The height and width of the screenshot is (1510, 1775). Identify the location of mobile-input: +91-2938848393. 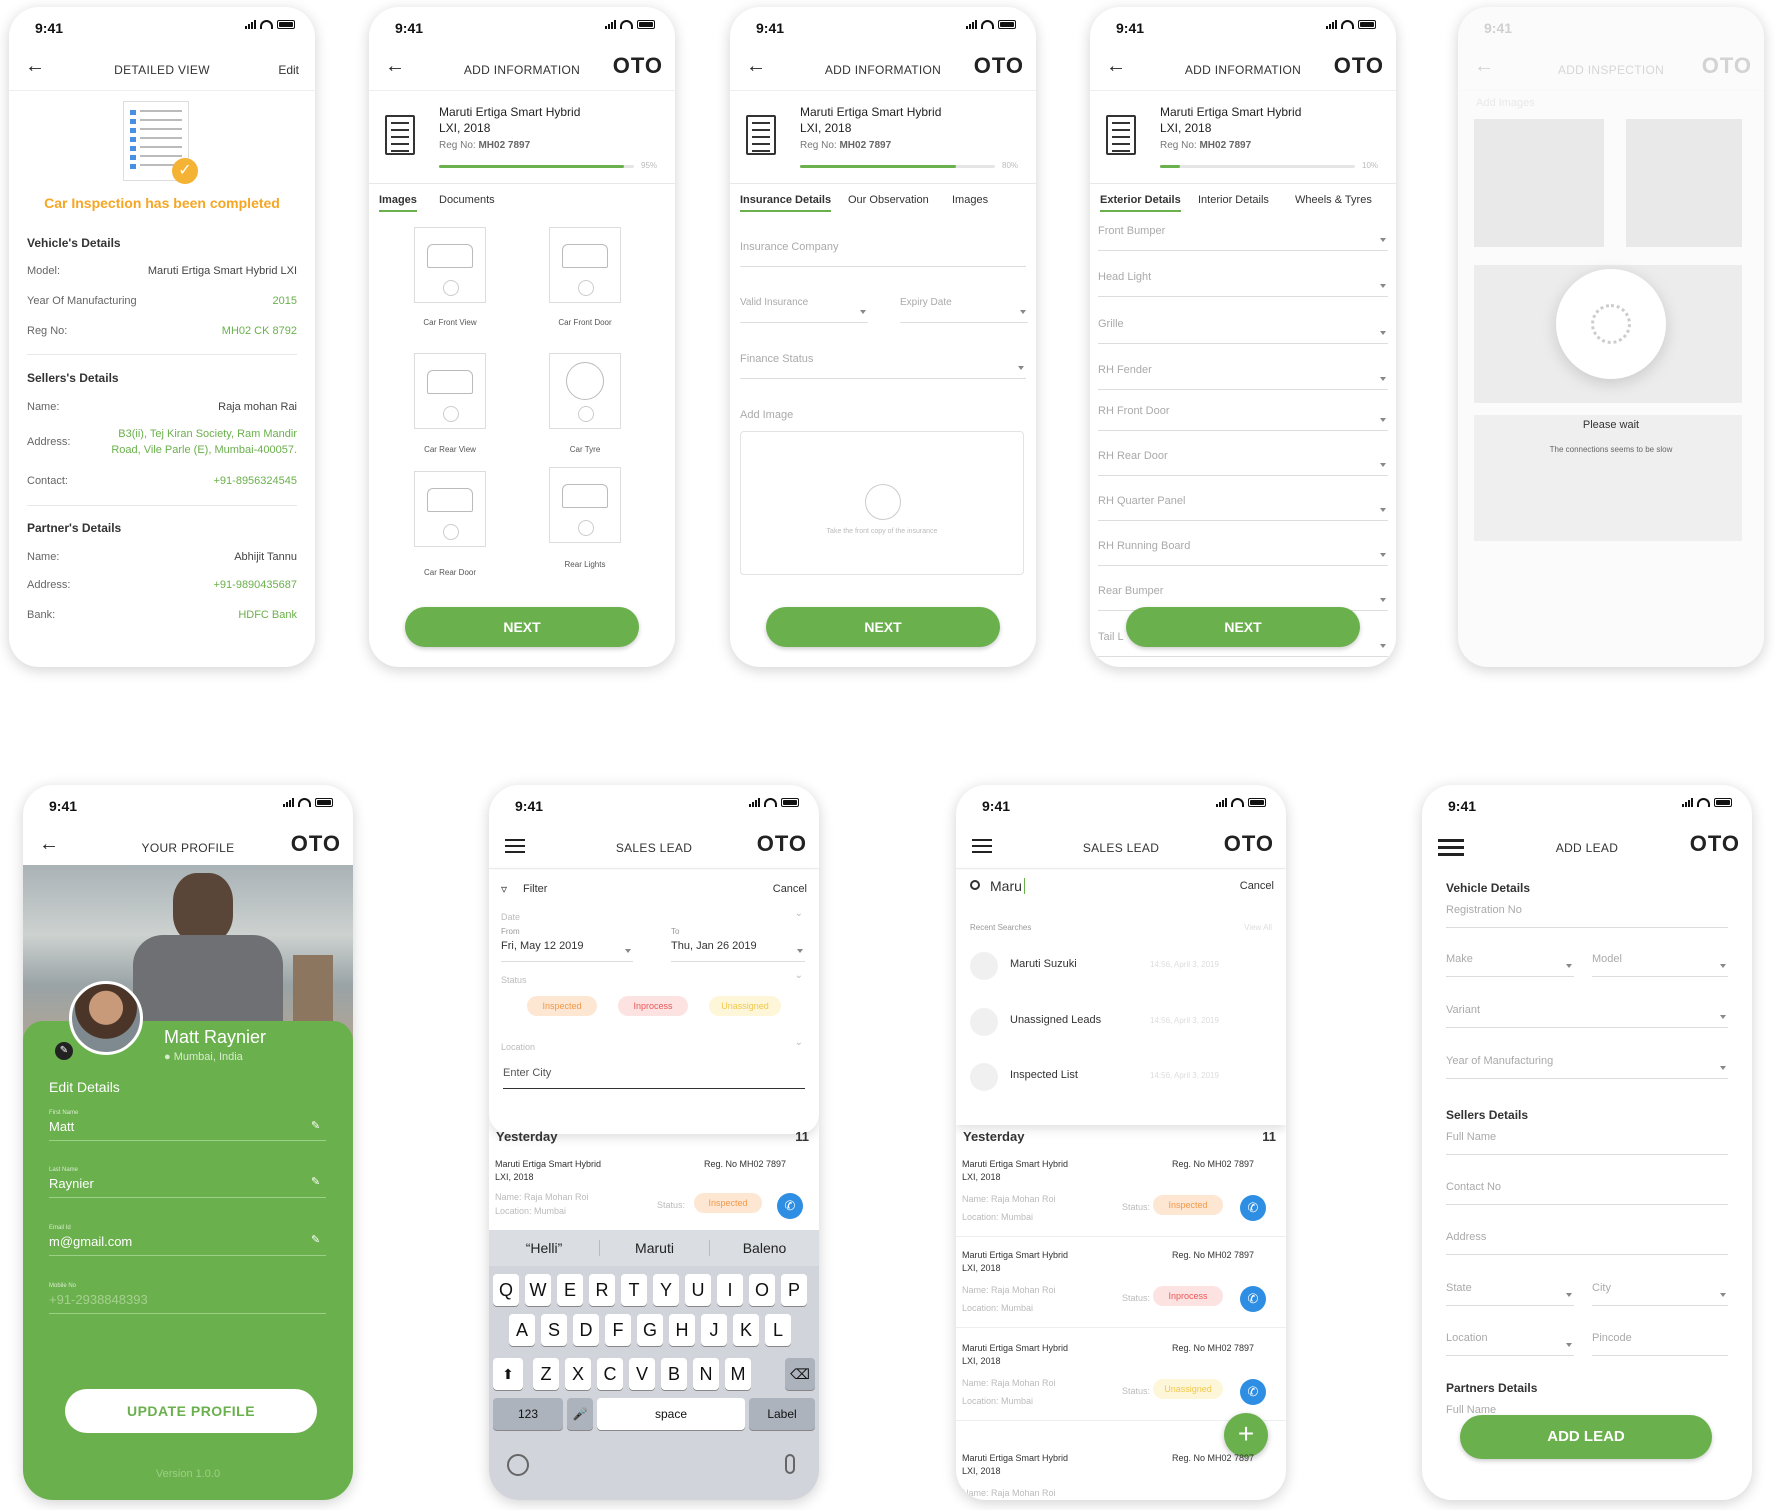
(187, 1303).